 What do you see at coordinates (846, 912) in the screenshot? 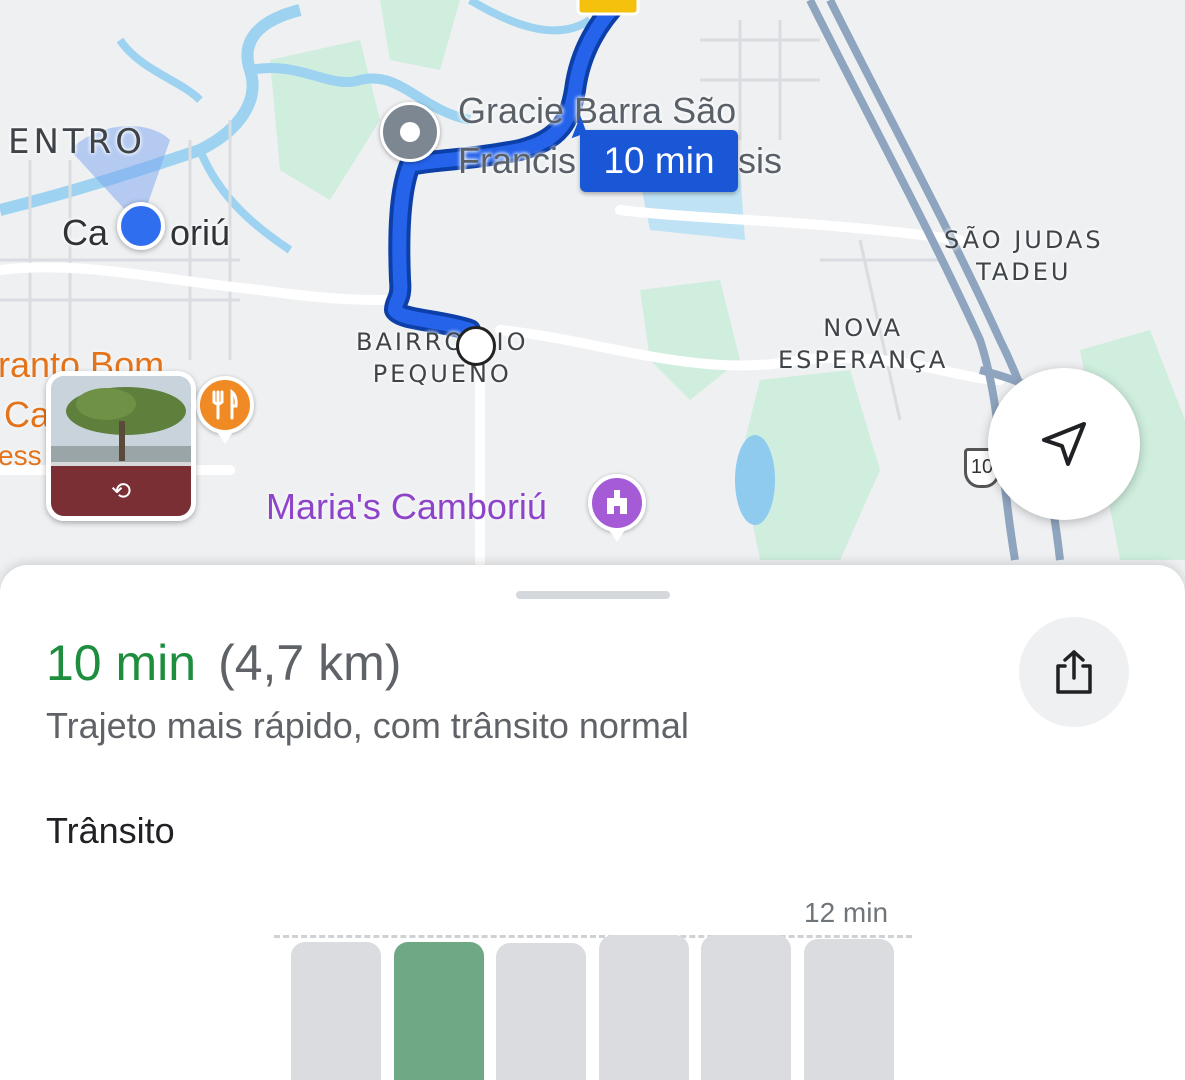
I see `chart-max-label: 12 min` at bounding box center [846, 912].